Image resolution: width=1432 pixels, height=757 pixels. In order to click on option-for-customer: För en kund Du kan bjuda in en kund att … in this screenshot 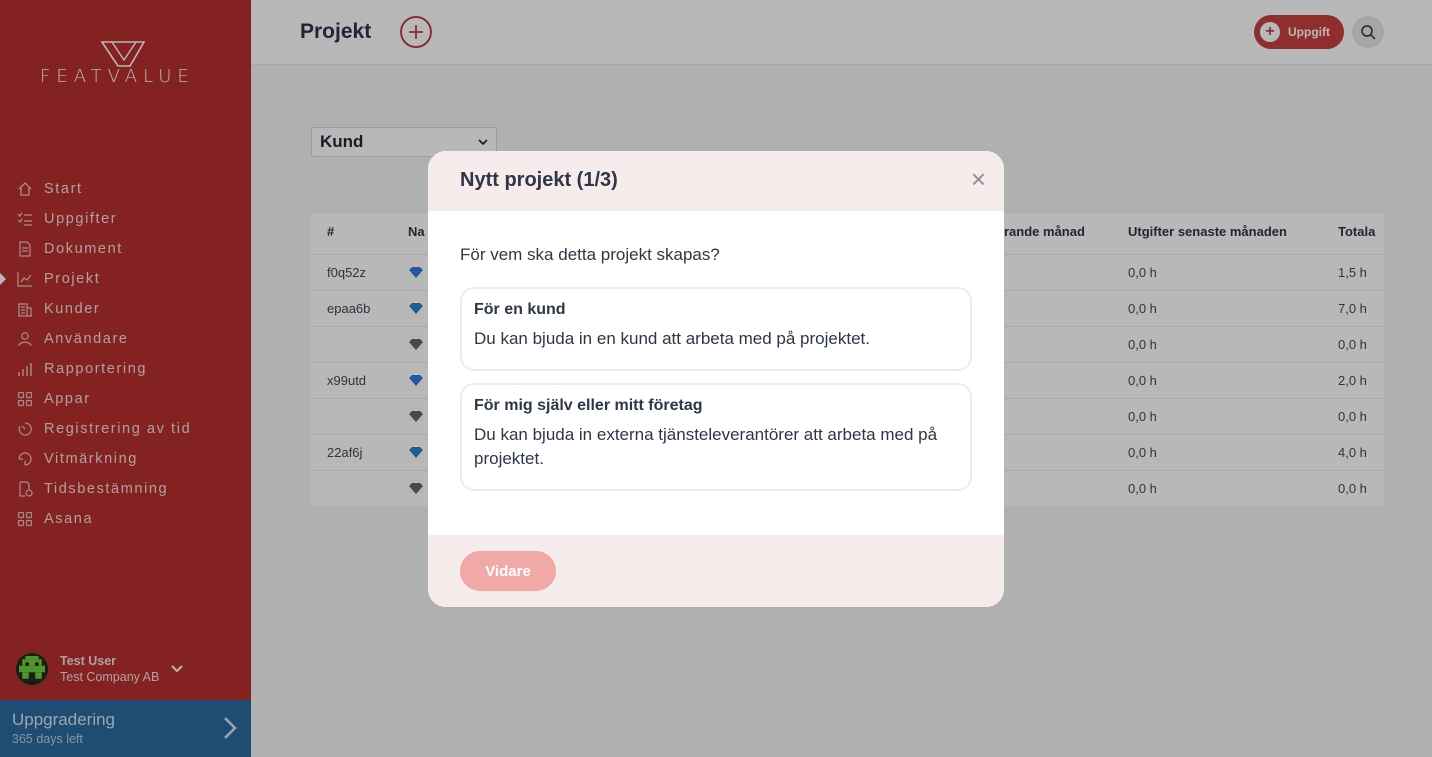, I will do `click(716, 329)`.